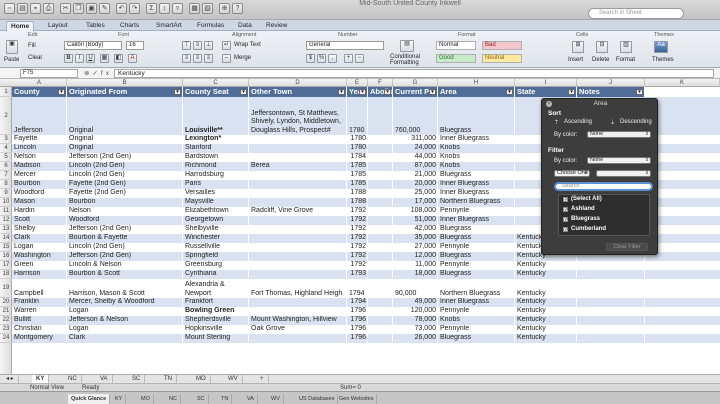 The width and height of the screenshot is (720, 404). What do you see at coordinates (6, 184) in the screenshot?
I see `row-header: 8` at bounding box center [6, 184].